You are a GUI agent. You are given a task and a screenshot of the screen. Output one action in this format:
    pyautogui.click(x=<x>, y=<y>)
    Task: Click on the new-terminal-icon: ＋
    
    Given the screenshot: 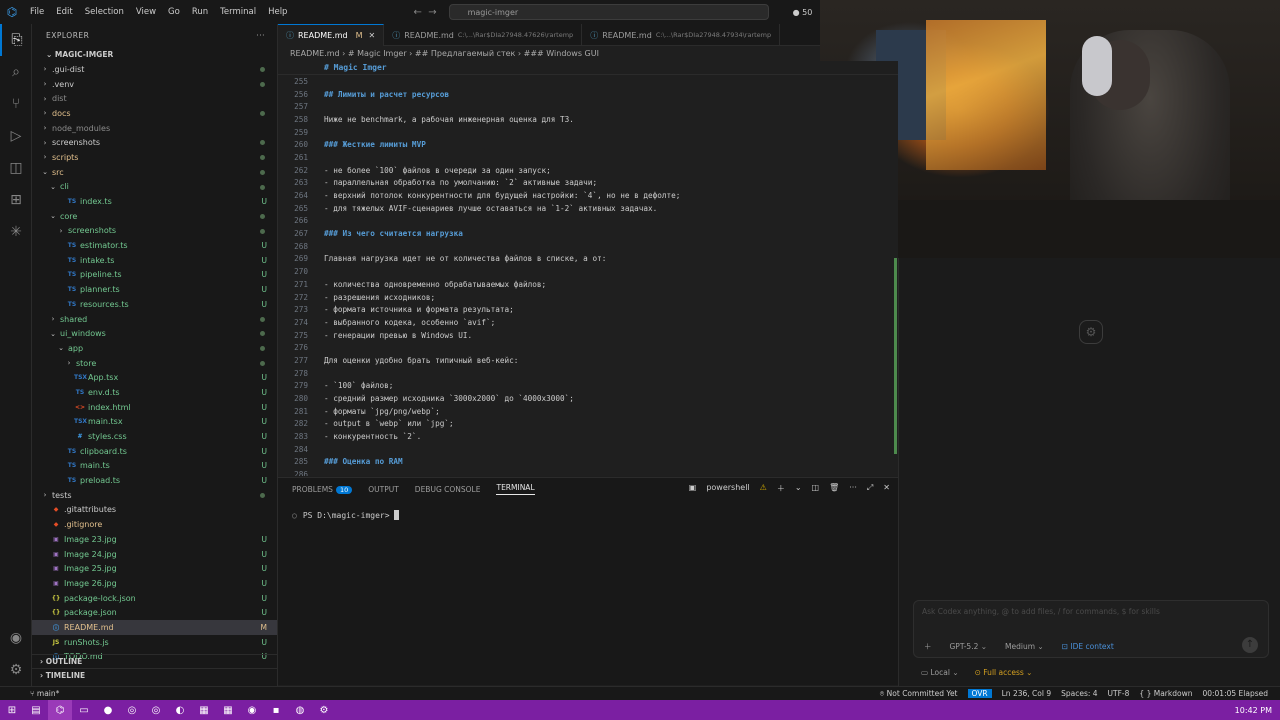 What is the action you would take?
    pyautogui.click(x=781, y=488)
    